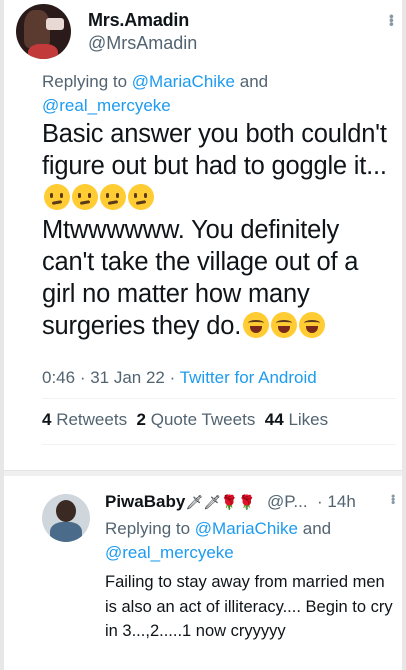  What do you see at coordinates (220, 502) in the screenshot?
I see `dagger-rose-emojis: 🗡🗡🌹🌹` at bounding box center [220, 502].